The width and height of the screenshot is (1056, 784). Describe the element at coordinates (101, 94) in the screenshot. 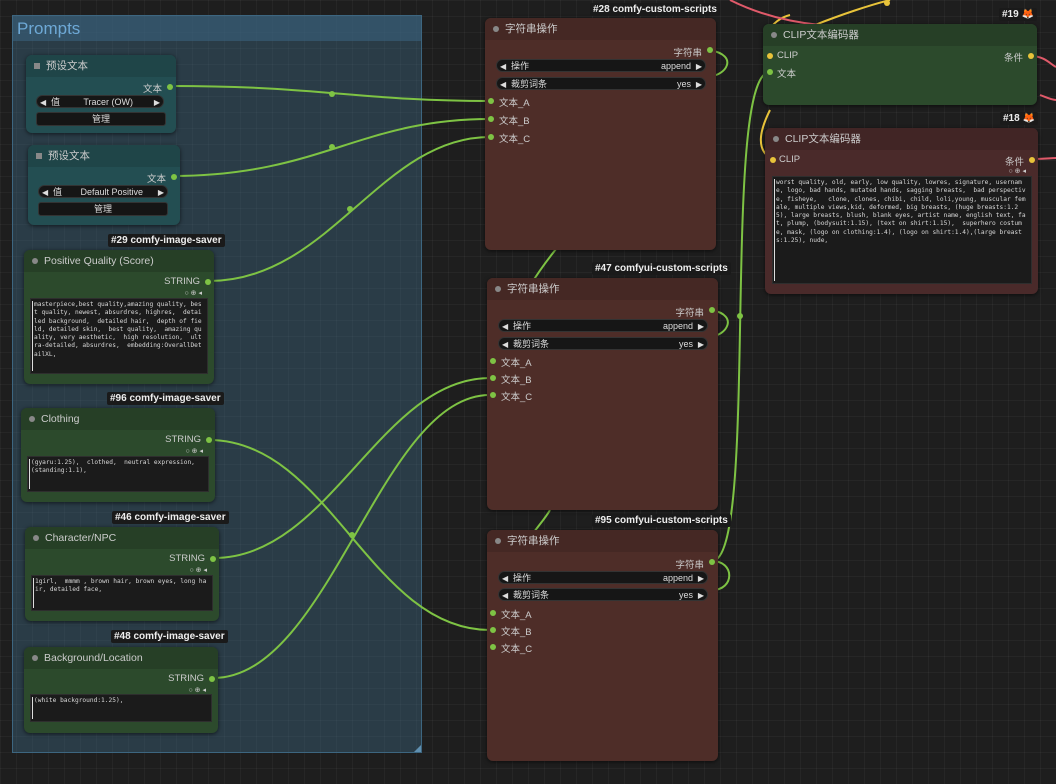

I see `node-preset-text-1: 预设文本 文本 ◀ 值 Tracer (OW) ▶ 管理` at that location.